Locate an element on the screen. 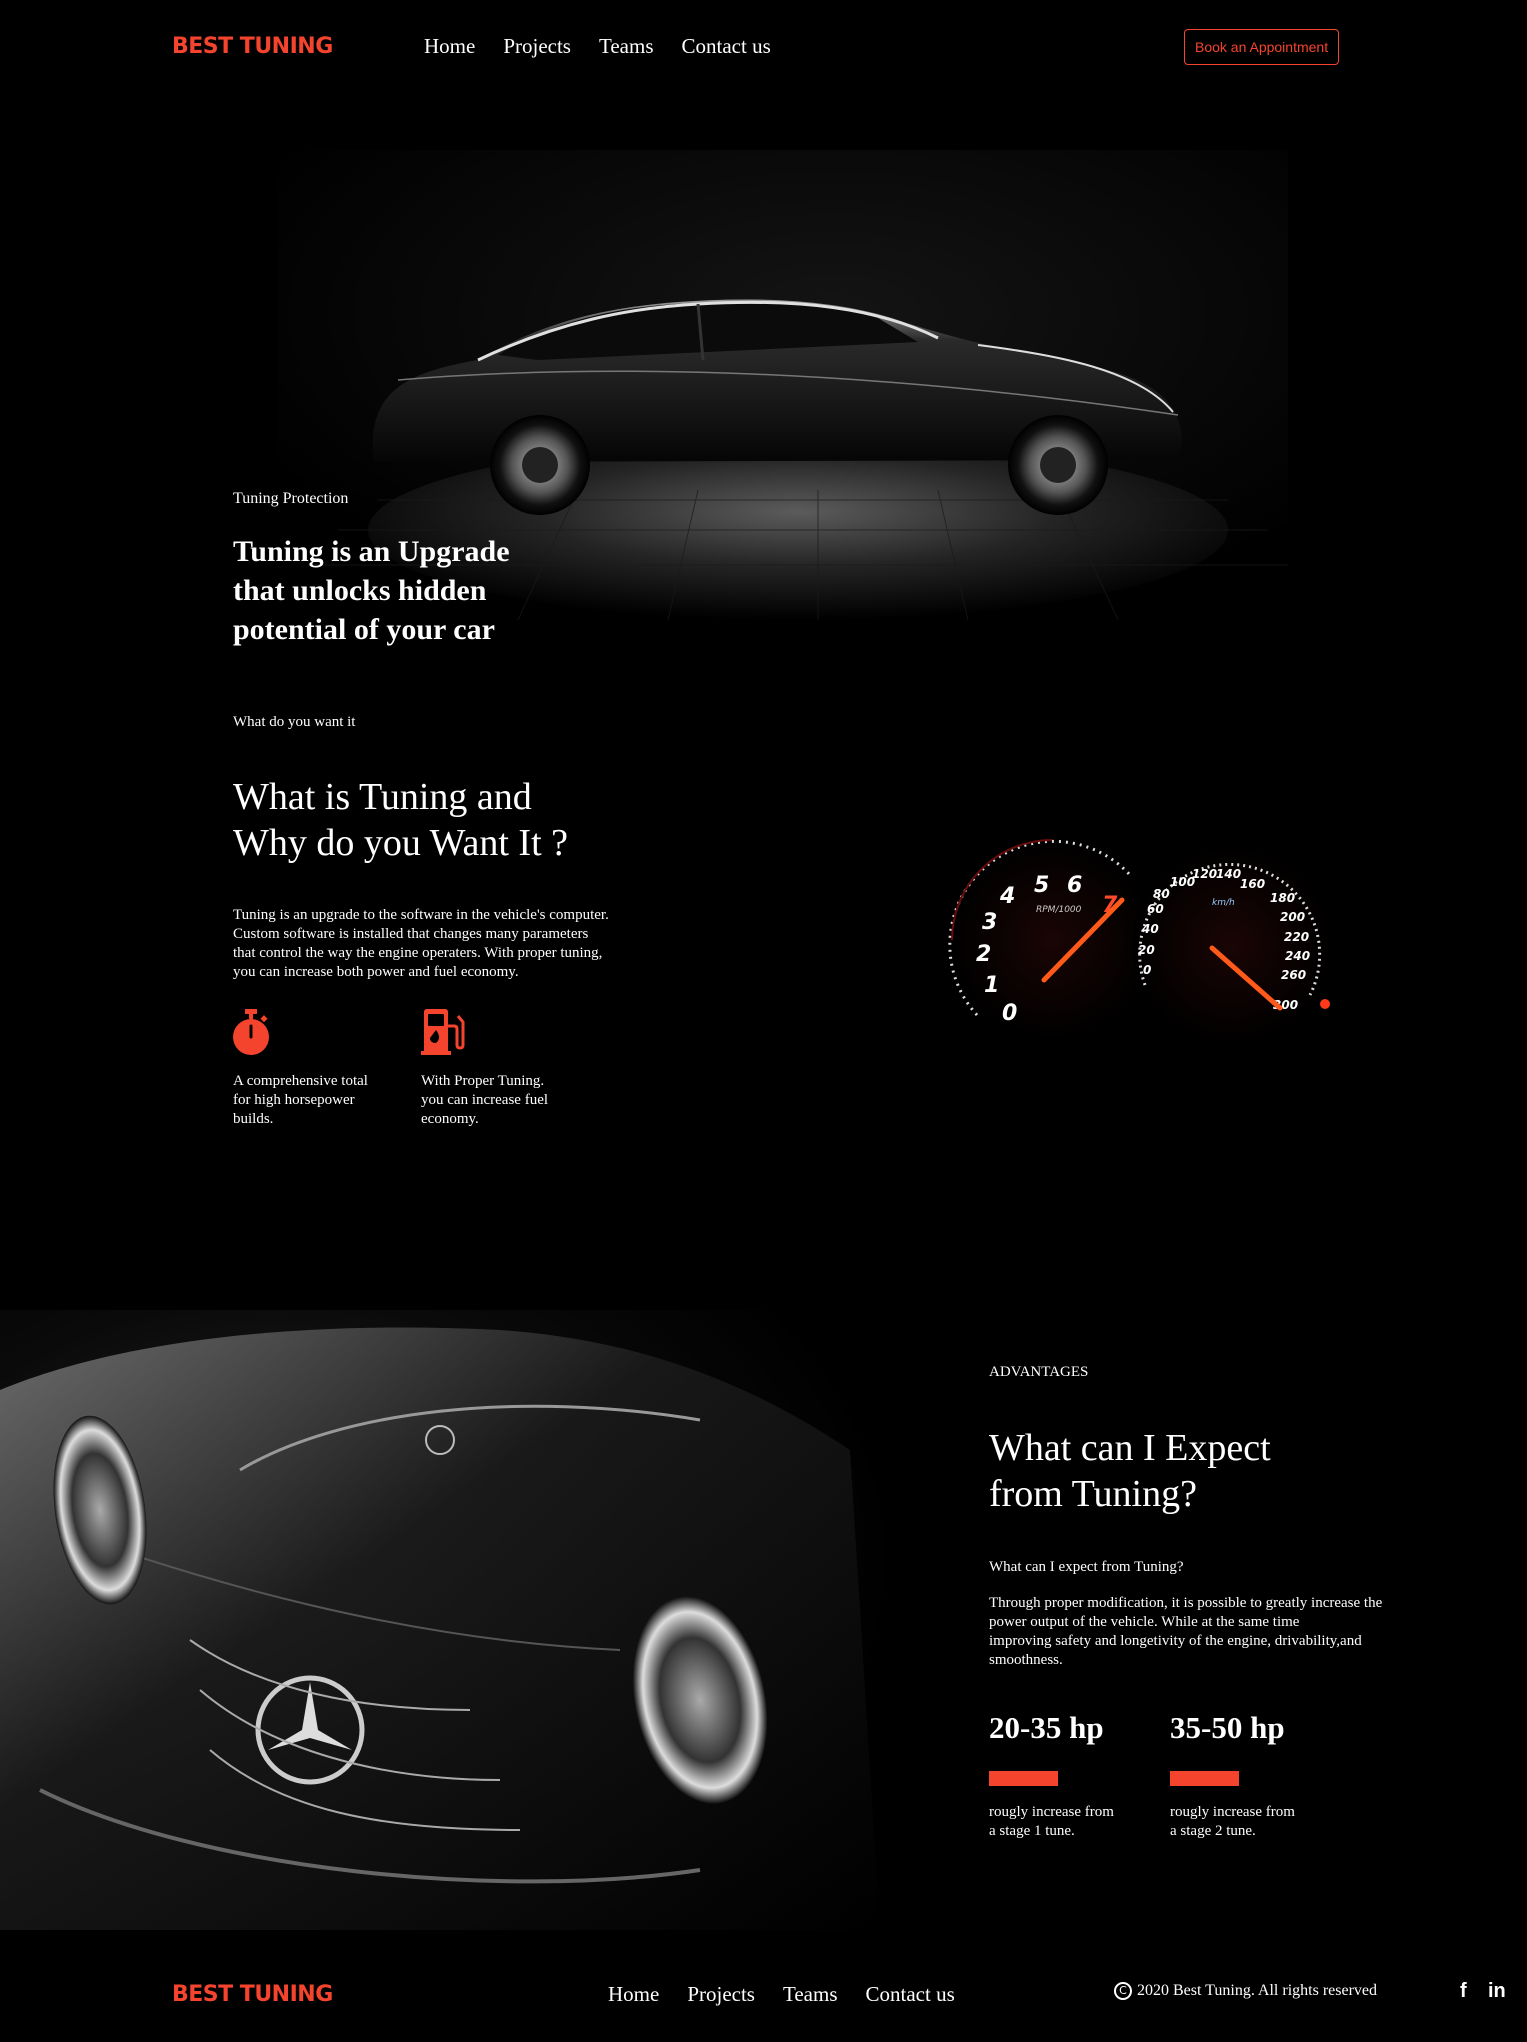 The image size is (1527, 2042). about-title: What is Tuning and Why do you Want It ? is located at coordinates (400, 820).